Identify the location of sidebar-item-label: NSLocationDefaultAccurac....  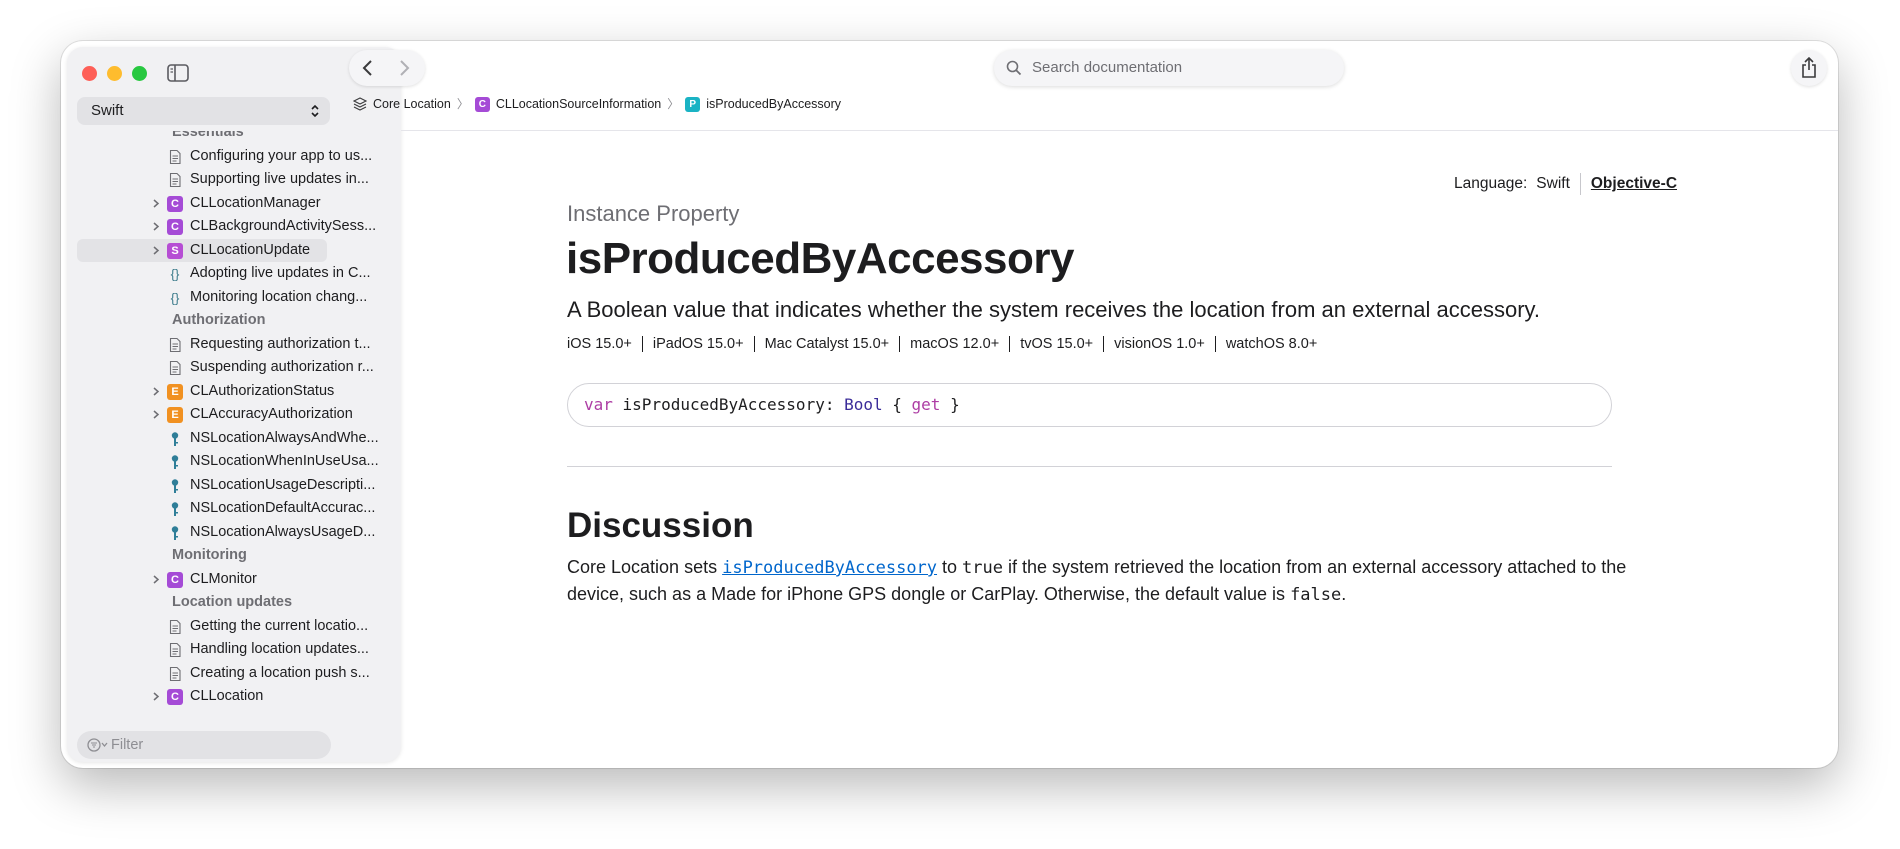
(283, 508).